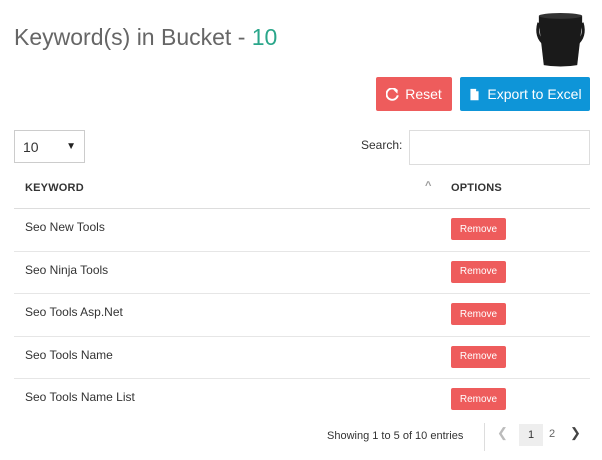  What do you see at coordinates (382, 145) in the screenshot?
I see `search-label: Search:` at bounding box center [382, 145].